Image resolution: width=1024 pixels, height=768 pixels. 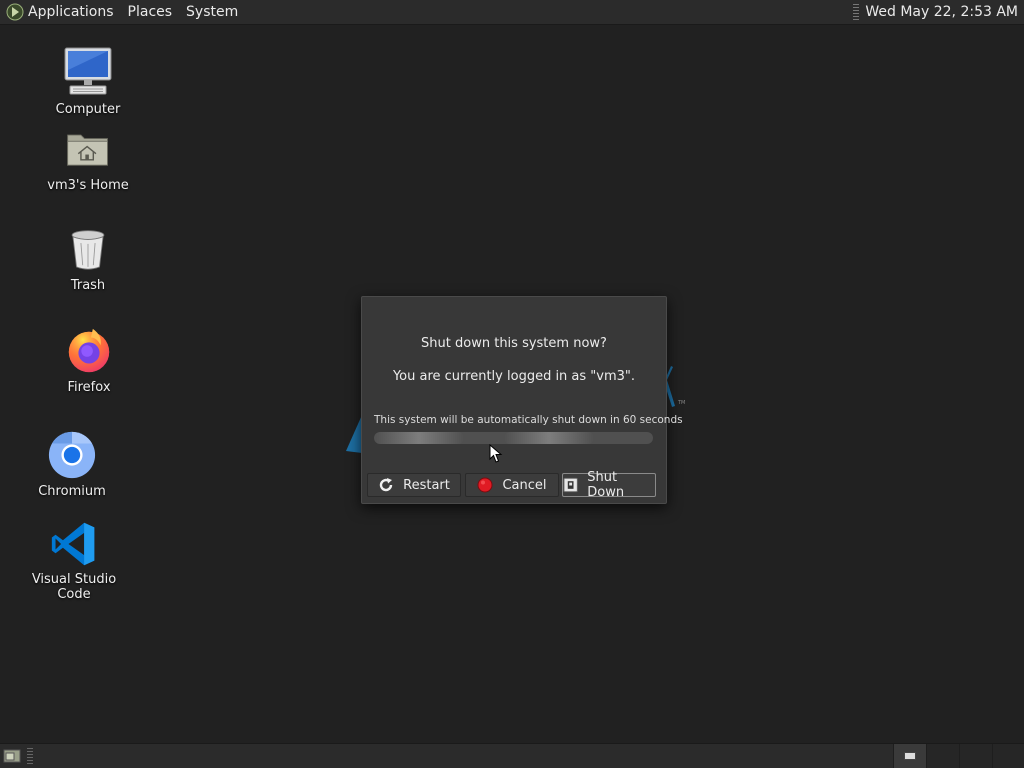 I want to click on countdown-progress-bar, so click(x=513, y=438).